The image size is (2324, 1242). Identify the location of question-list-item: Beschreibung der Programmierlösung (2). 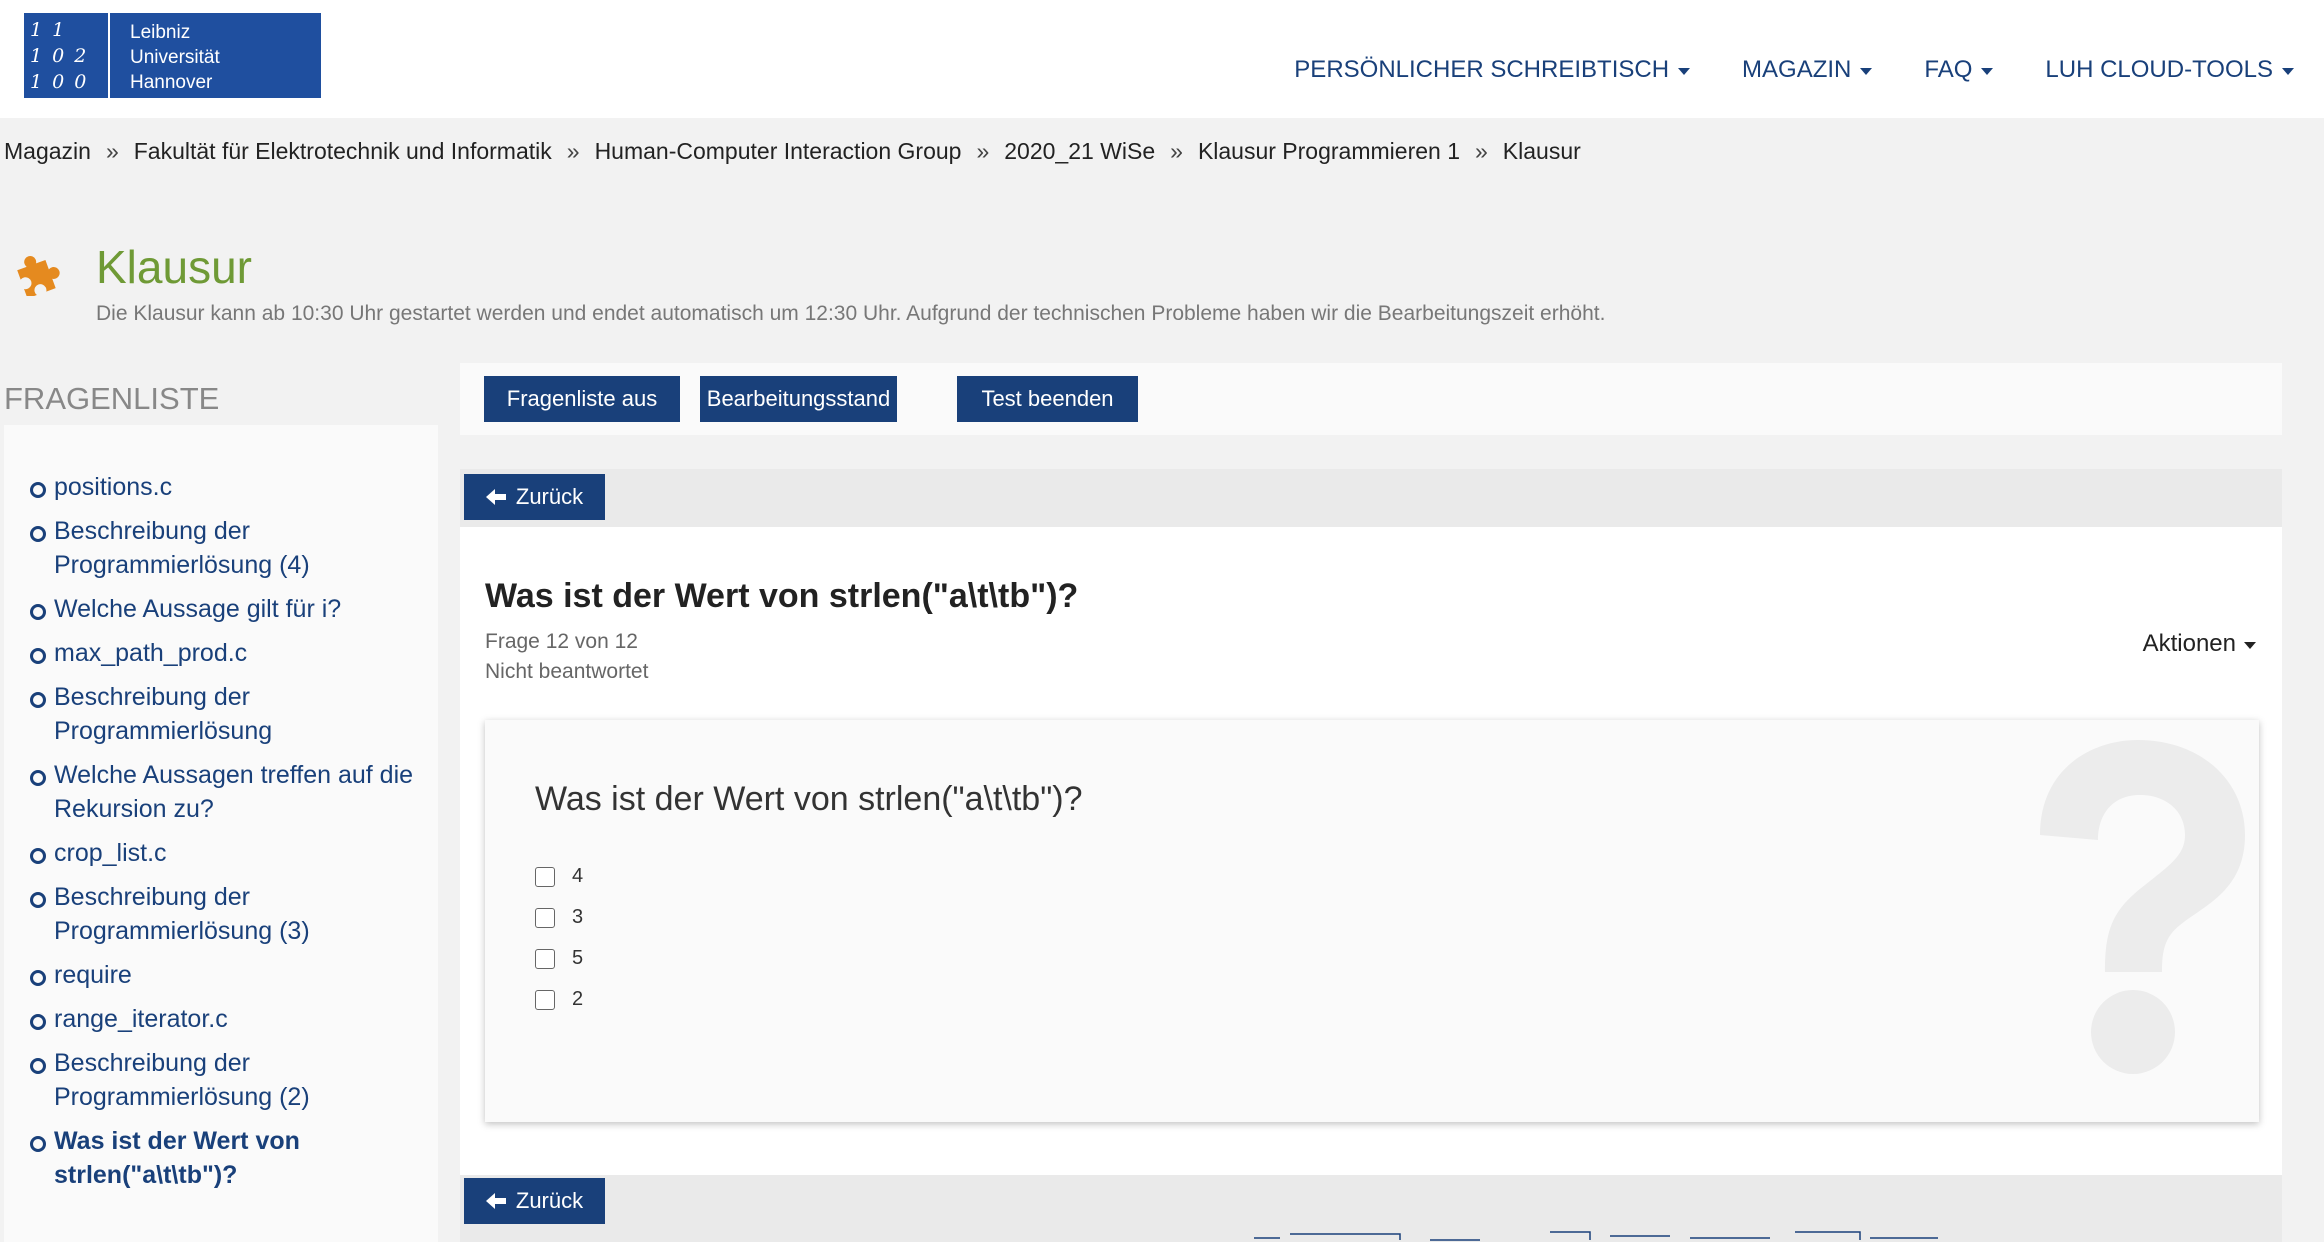
(233, 1080).